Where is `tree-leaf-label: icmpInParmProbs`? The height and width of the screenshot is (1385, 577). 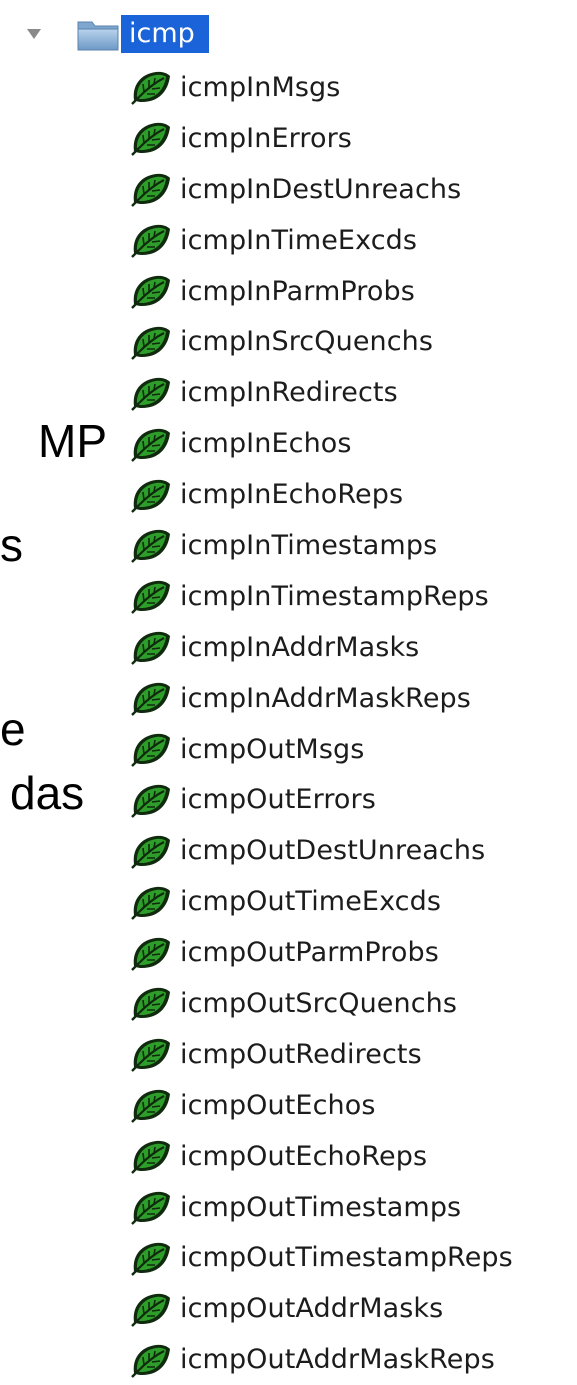 tree-leaf-label: icmpInParmProbs is located at coordinates (297, 291).